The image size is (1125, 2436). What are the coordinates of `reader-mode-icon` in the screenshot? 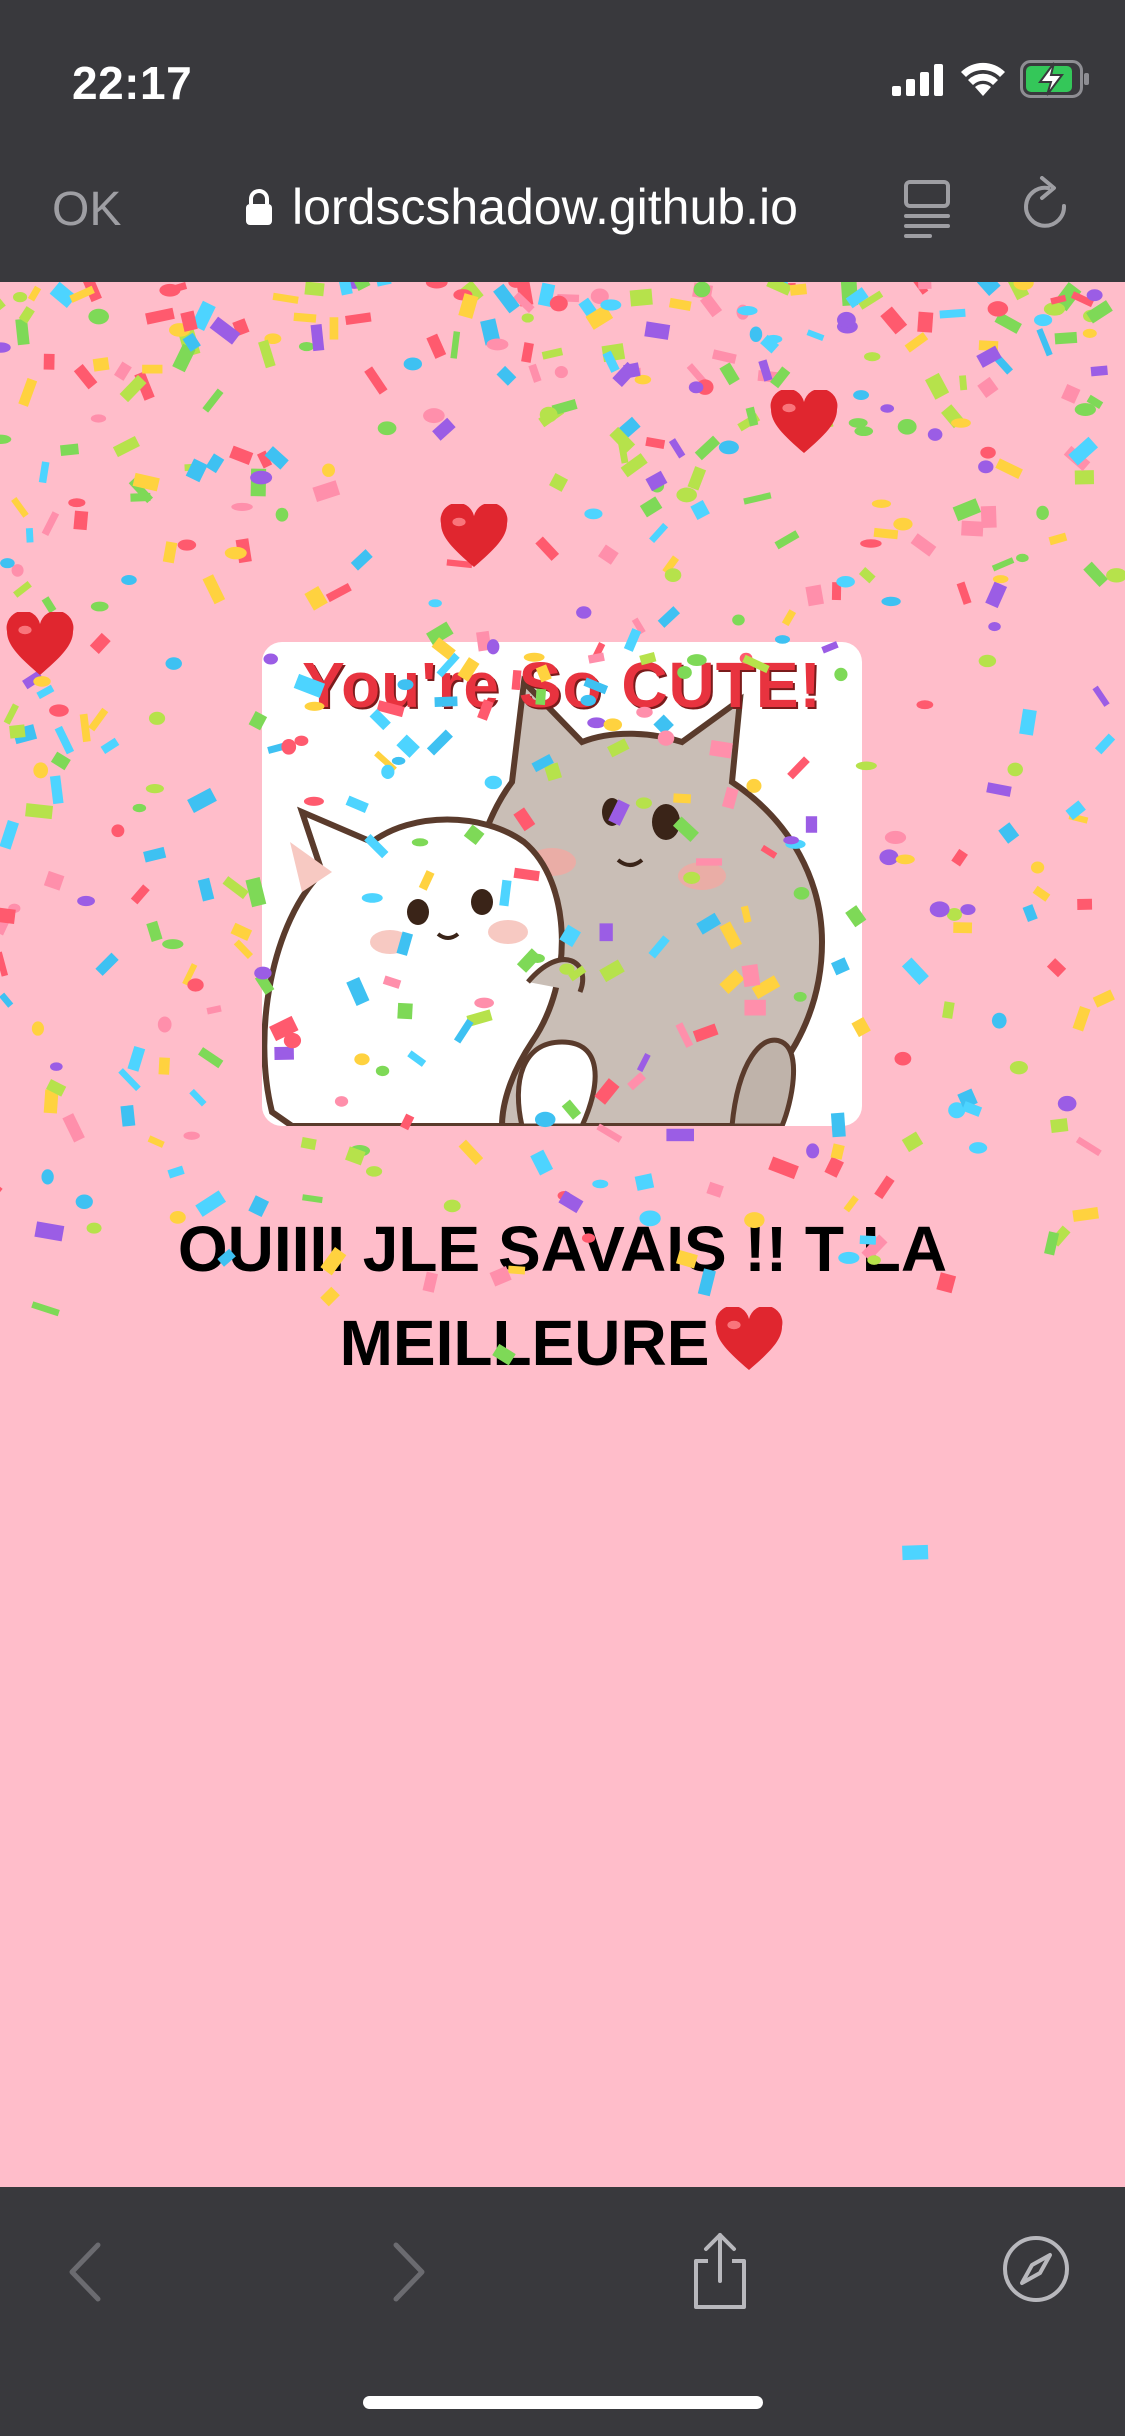 It's located at (928, 208).